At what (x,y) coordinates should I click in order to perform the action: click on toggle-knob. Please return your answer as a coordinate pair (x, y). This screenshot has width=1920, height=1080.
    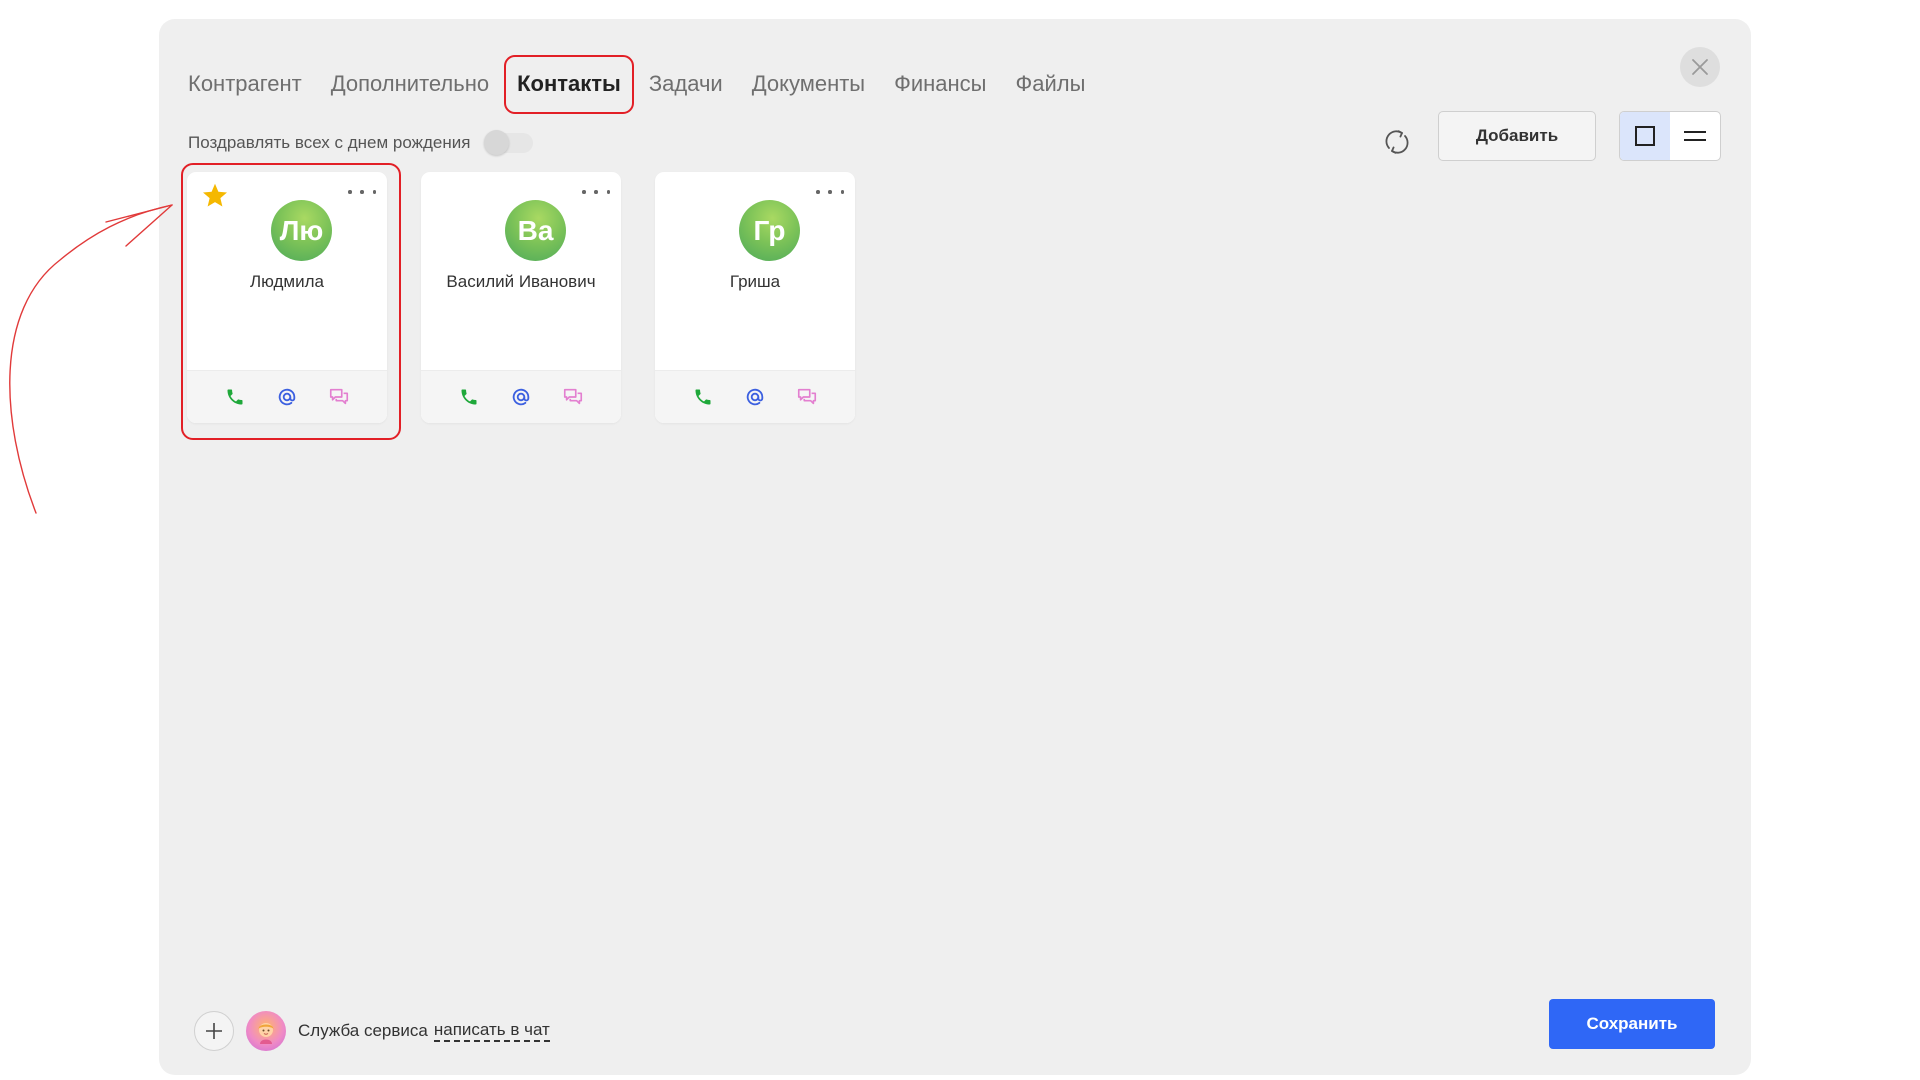
    Looking at the image, I should click on (497, 142).